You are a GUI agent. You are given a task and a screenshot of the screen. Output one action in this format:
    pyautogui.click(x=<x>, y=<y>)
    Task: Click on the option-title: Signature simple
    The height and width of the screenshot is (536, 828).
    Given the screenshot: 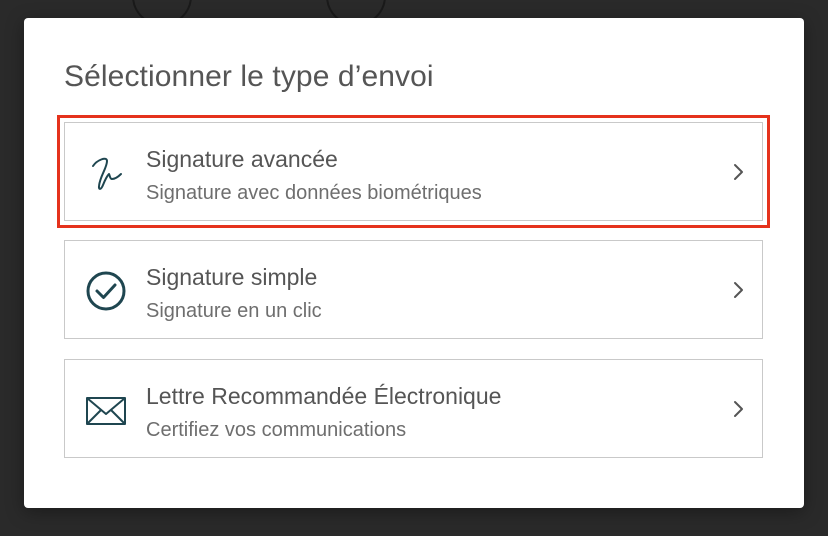 What is the action you would take?
    pyautogui.click(x=232, y=277)
    